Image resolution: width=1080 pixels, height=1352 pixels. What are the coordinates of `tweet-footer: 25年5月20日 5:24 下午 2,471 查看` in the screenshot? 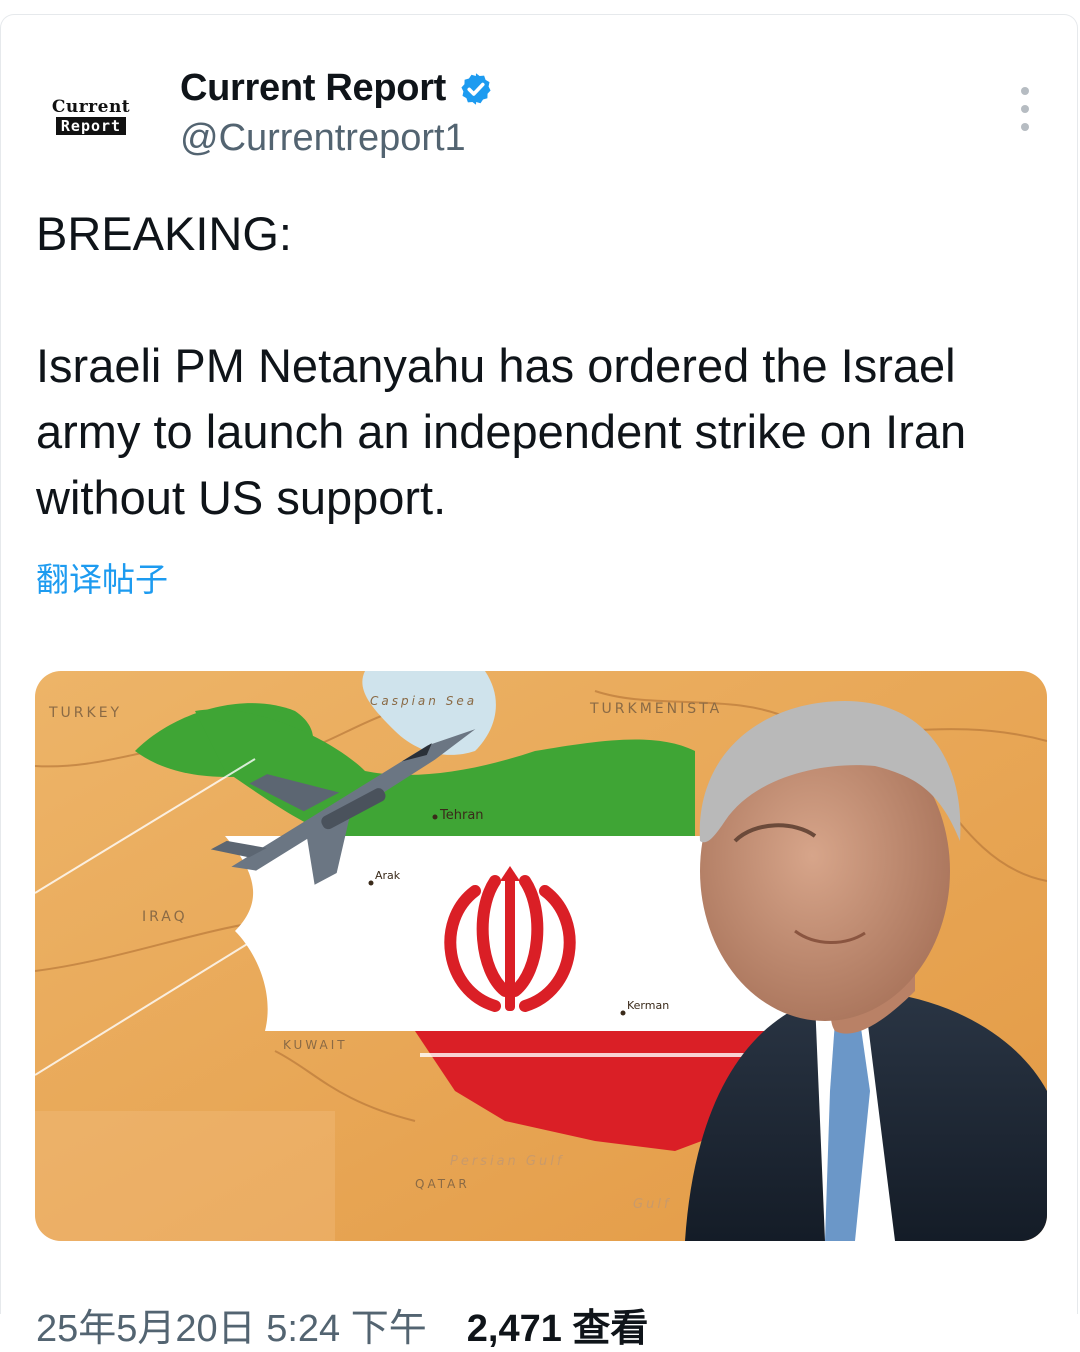 It's located at (342, 1324).